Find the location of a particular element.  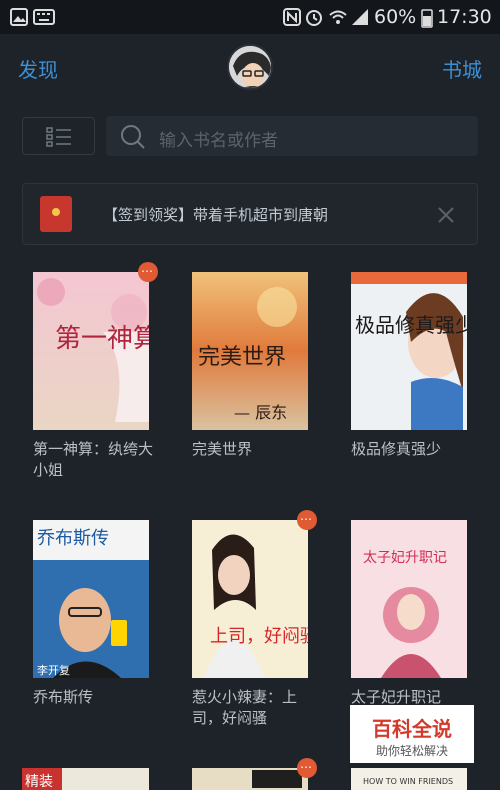

book-title: 第一神算：纨绔大小姐 is located at coordinates (93, 459).